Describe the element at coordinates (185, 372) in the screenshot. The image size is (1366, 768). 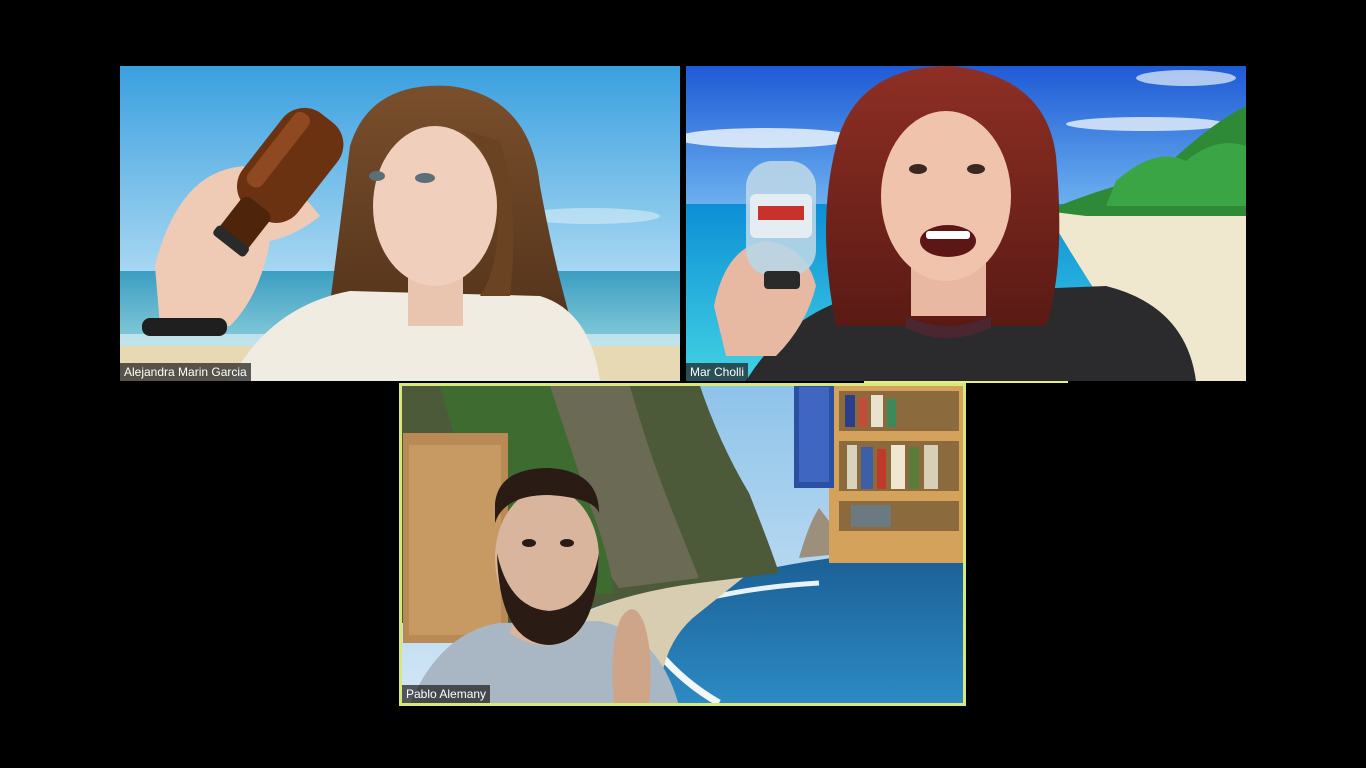
I see `participant-name-label: Alejandra Marin Garcia` at that location.